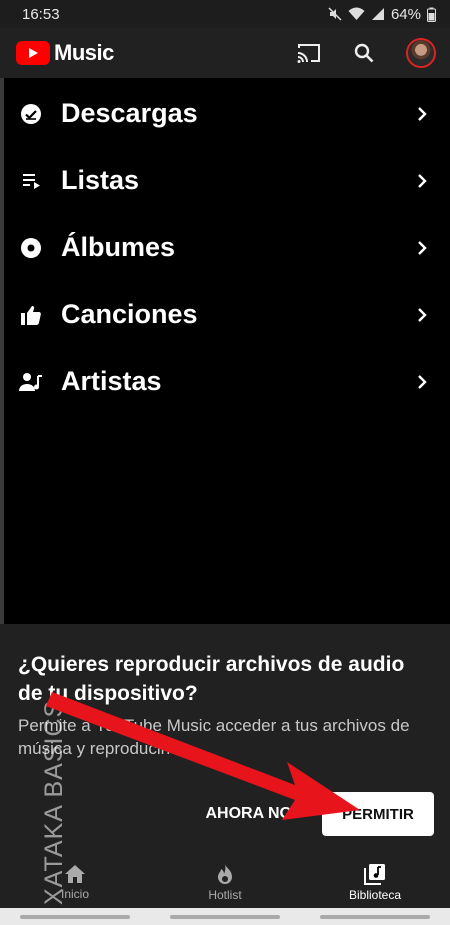  What do you see at coordinates (225, 381) in the screenshot?
I see `menu-item-artistas: Artistas` at bounding box center [225, 381].